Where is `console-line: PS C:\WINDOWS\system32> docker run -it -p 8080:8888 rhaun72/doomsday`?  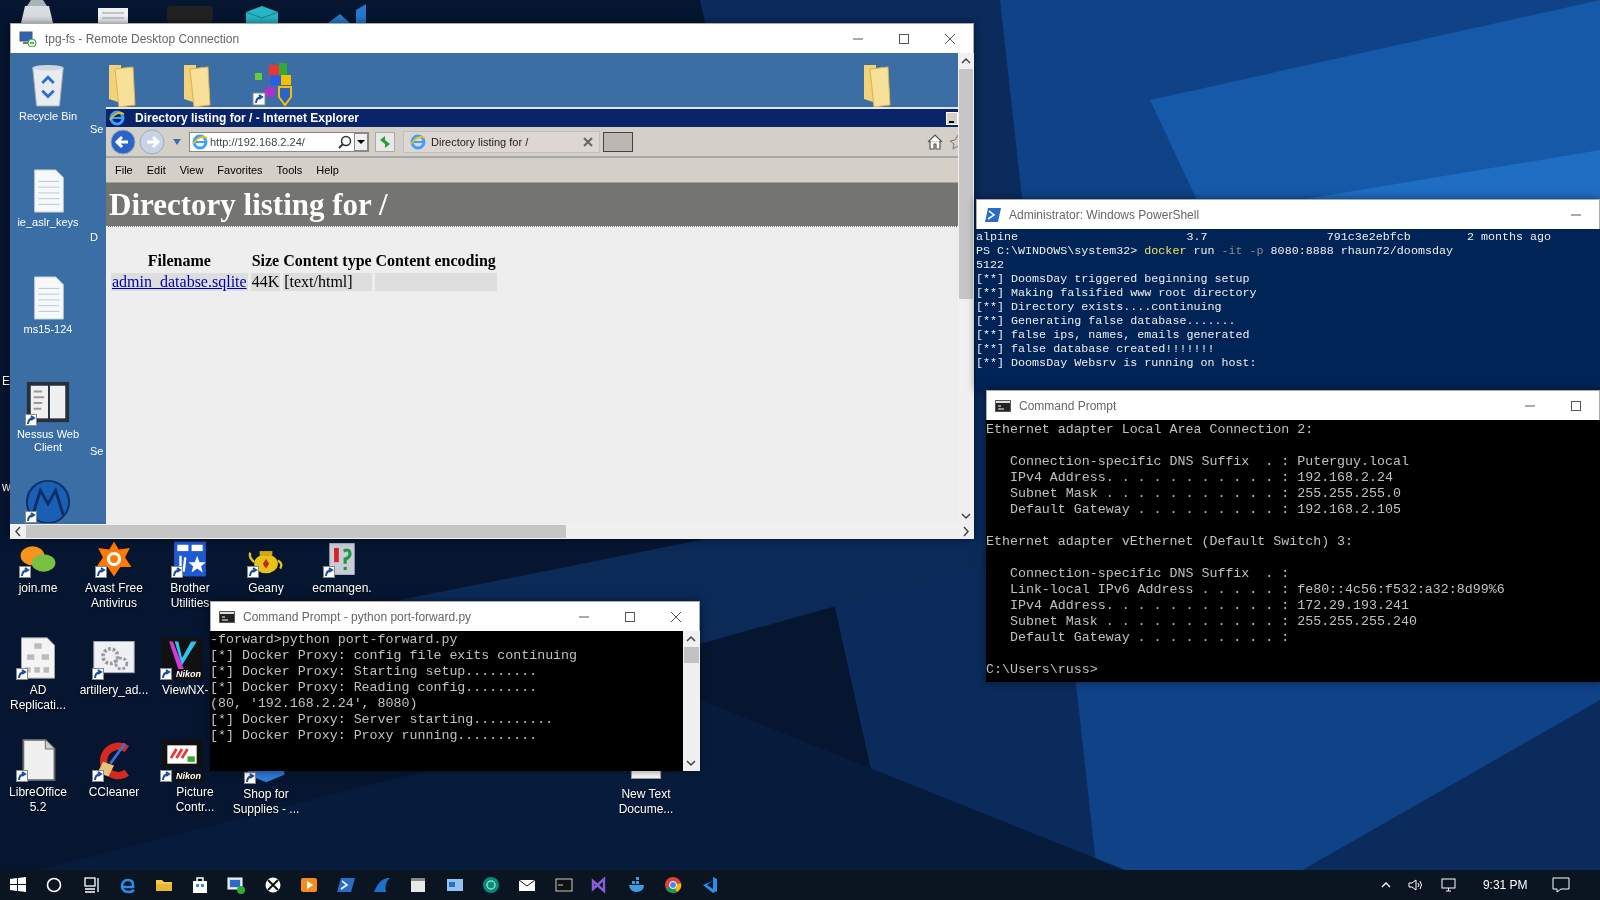
console-line: PS C:\WINDOWS\system32> docker run -it -p 8080:8888 rhaun72/doomsday is located at coordinates (1215, 251).